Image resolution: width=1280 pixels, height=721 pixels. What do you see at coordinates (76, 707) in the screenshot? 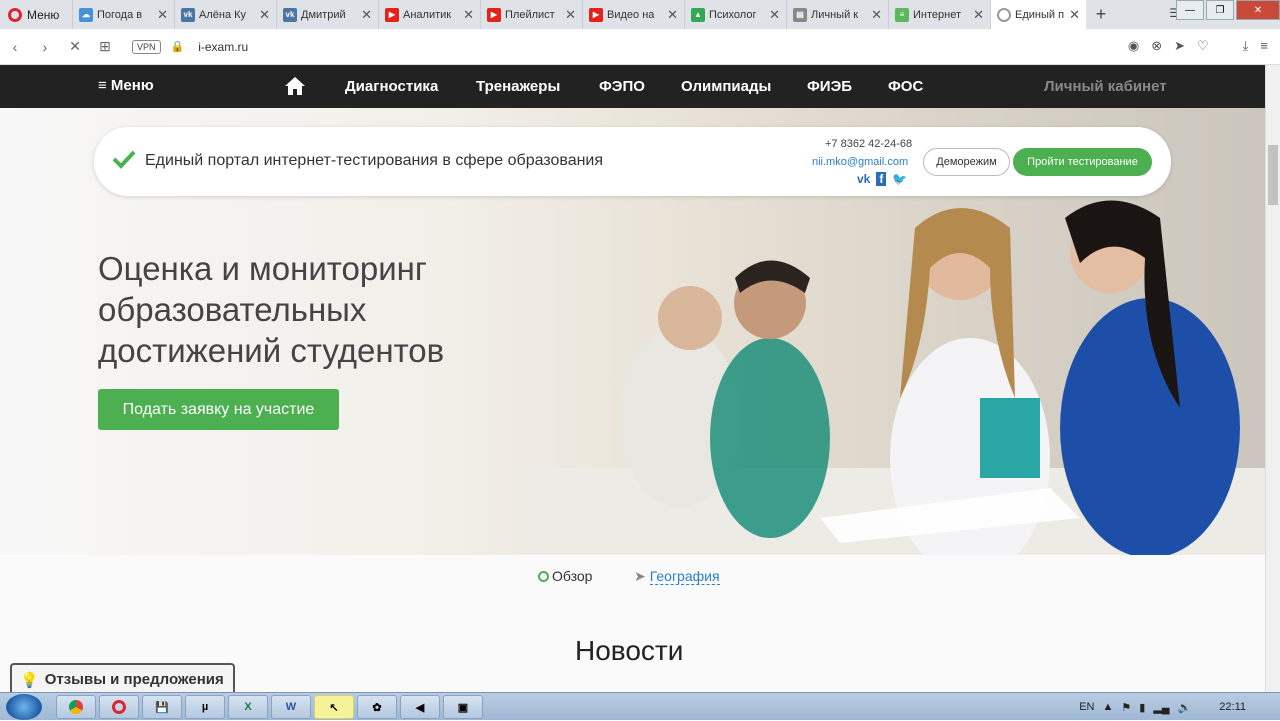
I see `chrome-taskbar-icon` at bounding box center [76, 707].